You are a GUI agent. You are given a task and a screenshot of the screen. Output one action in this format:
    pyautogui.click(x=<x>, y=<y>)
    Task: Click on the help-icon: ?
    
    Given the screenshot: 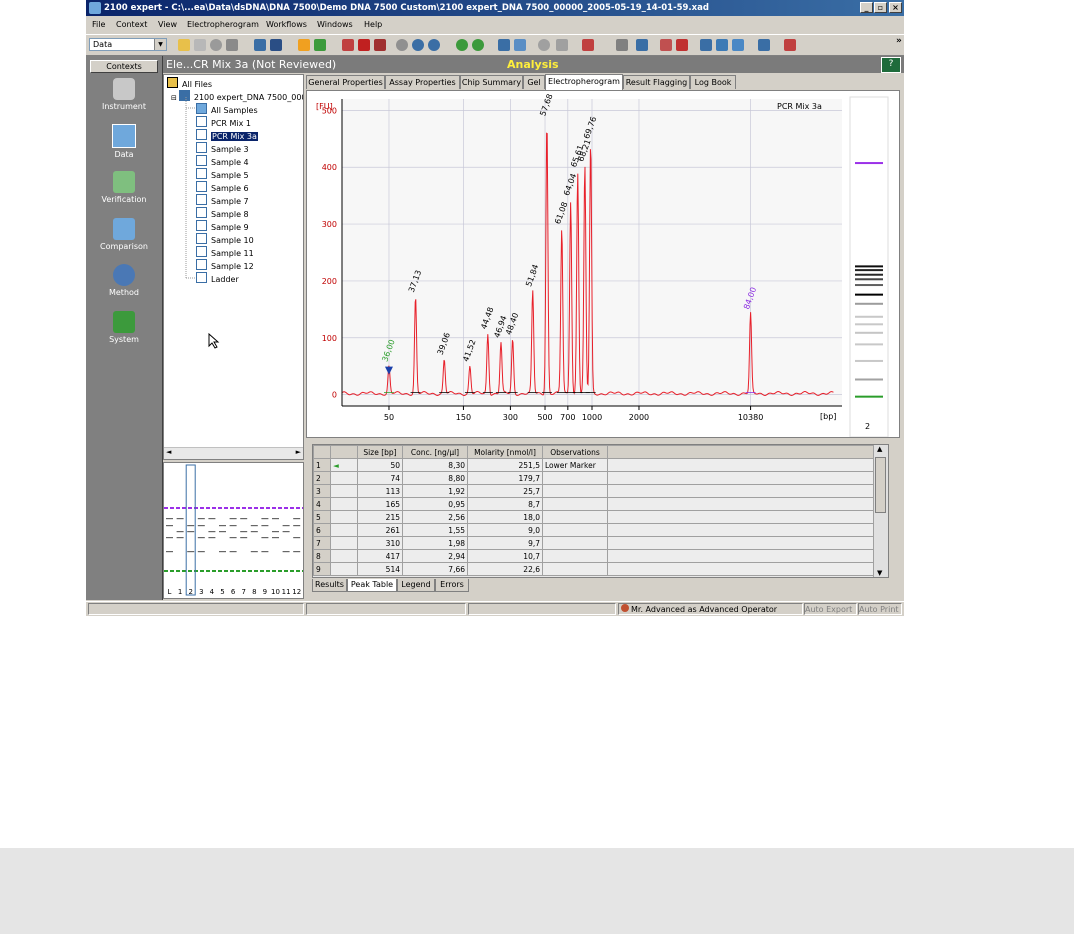 What is the action you would take?
    pyautogui.click(x=891, y=65)
    